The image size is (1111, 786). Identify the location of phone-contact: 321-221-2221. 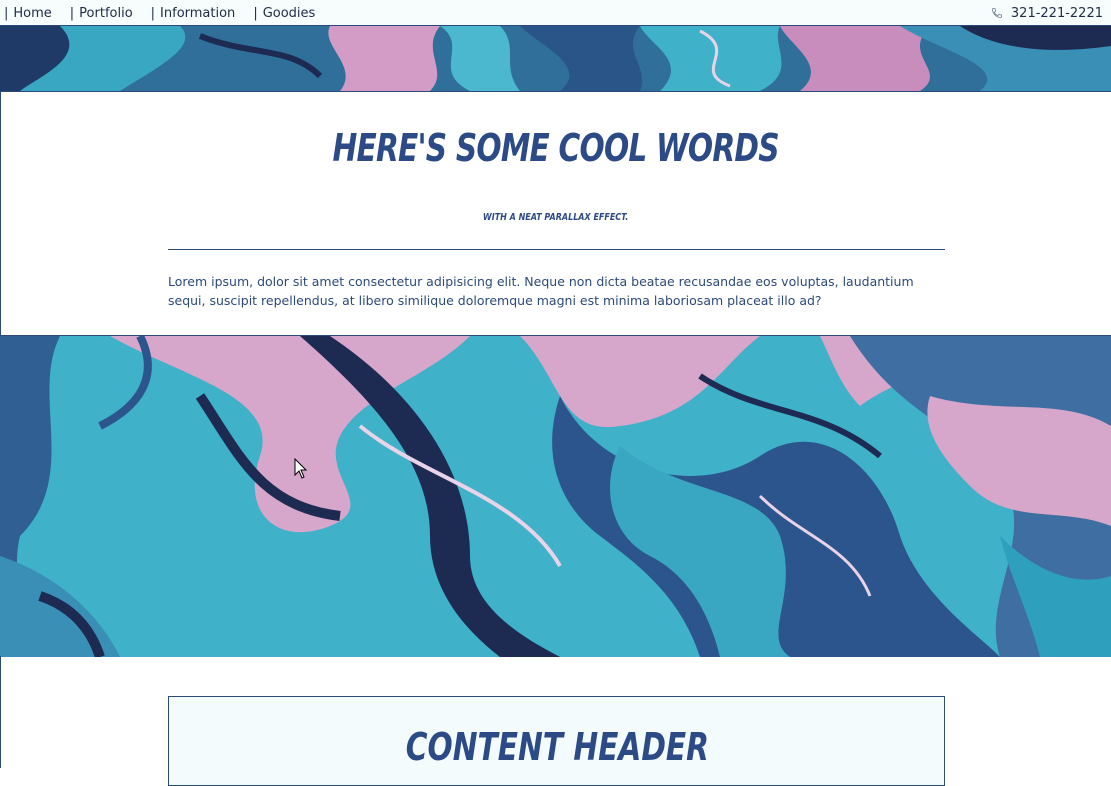
(1047, 13).